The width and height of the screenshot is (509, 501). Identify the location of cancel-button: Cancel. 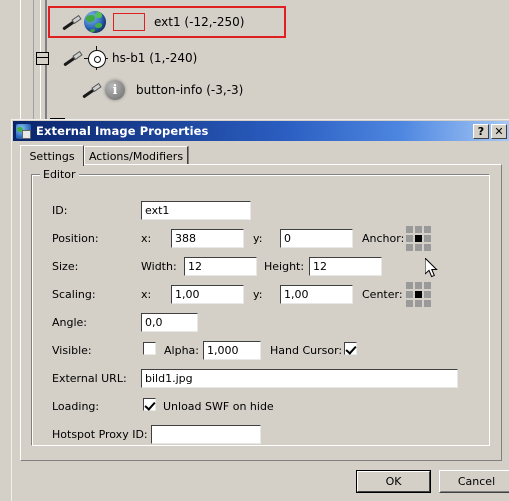
(474, 481).